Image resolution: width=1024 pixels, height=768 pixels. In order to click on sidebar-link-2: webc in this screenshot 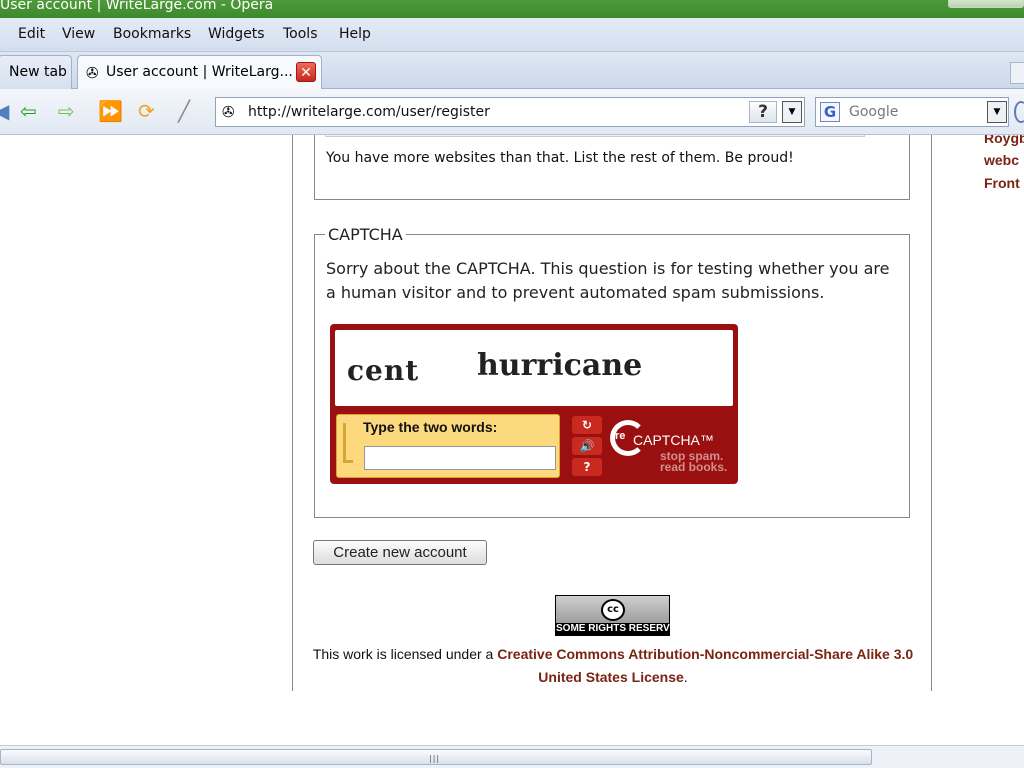, I will do `click(1001, 160)`.